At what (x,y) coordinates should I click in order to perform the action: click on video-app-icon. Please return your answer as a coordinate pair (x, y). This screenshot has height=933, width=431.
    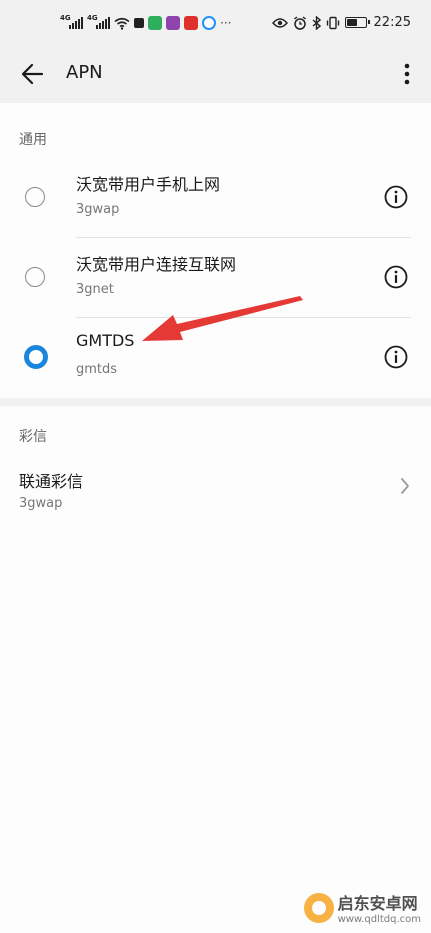
    Looking at the image, I should click on (173, 23).